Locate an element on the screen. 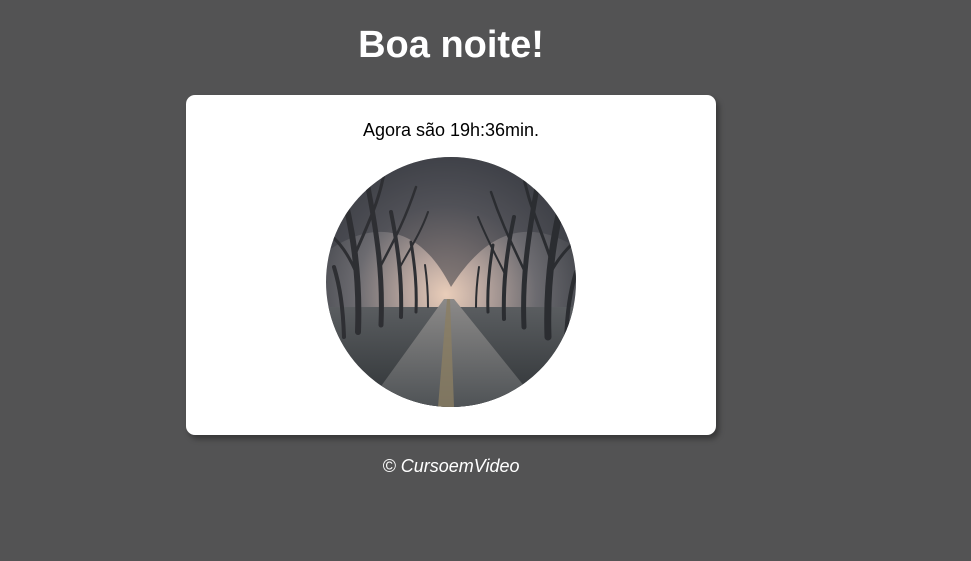  copyright-footer: © CursoemVideo is located at coordinates (451, 466).